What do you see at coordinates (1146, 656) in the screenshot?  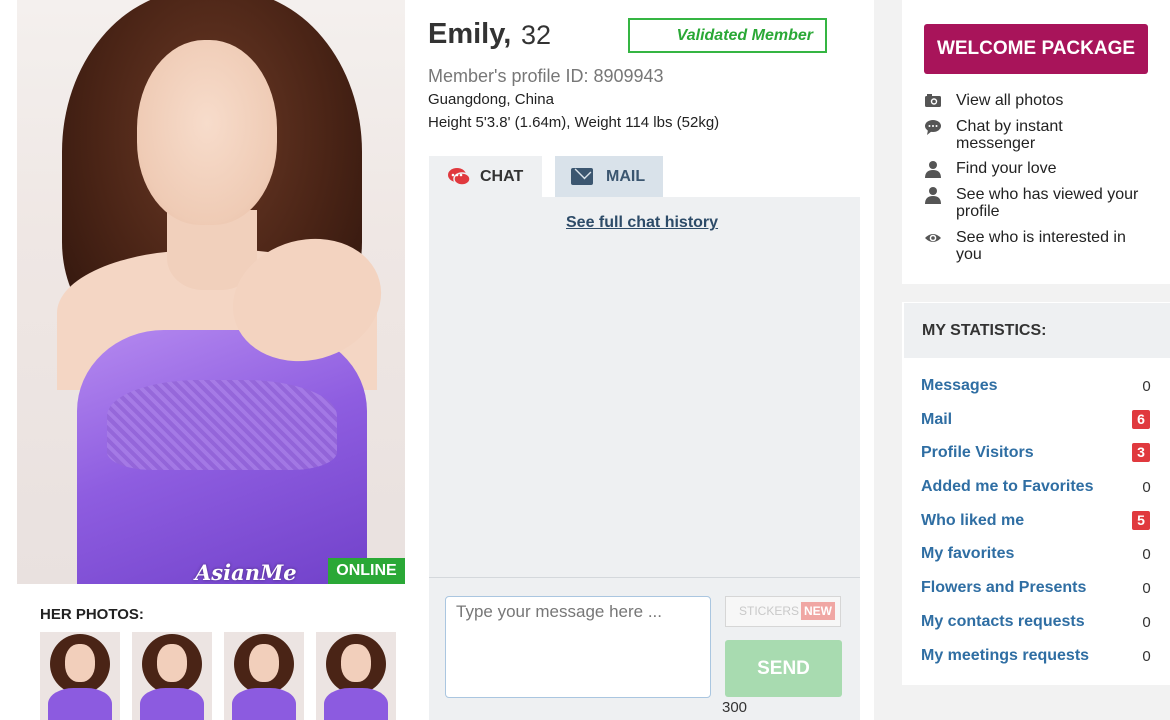 I see `stat-meetings-requests-count: 0` at bounding box center [1146, 656].